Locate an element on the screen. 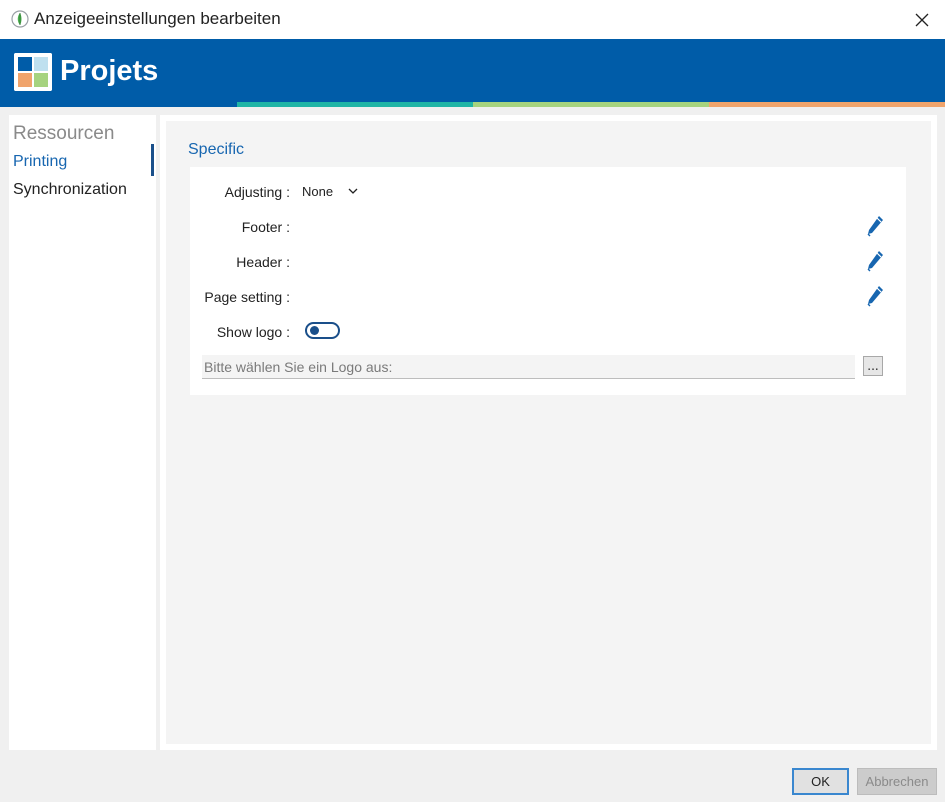 This screenshot has width=945, height=802. window-title: Anzeigeeinstellungen bearbeiten is located at coordinates (157, 18).